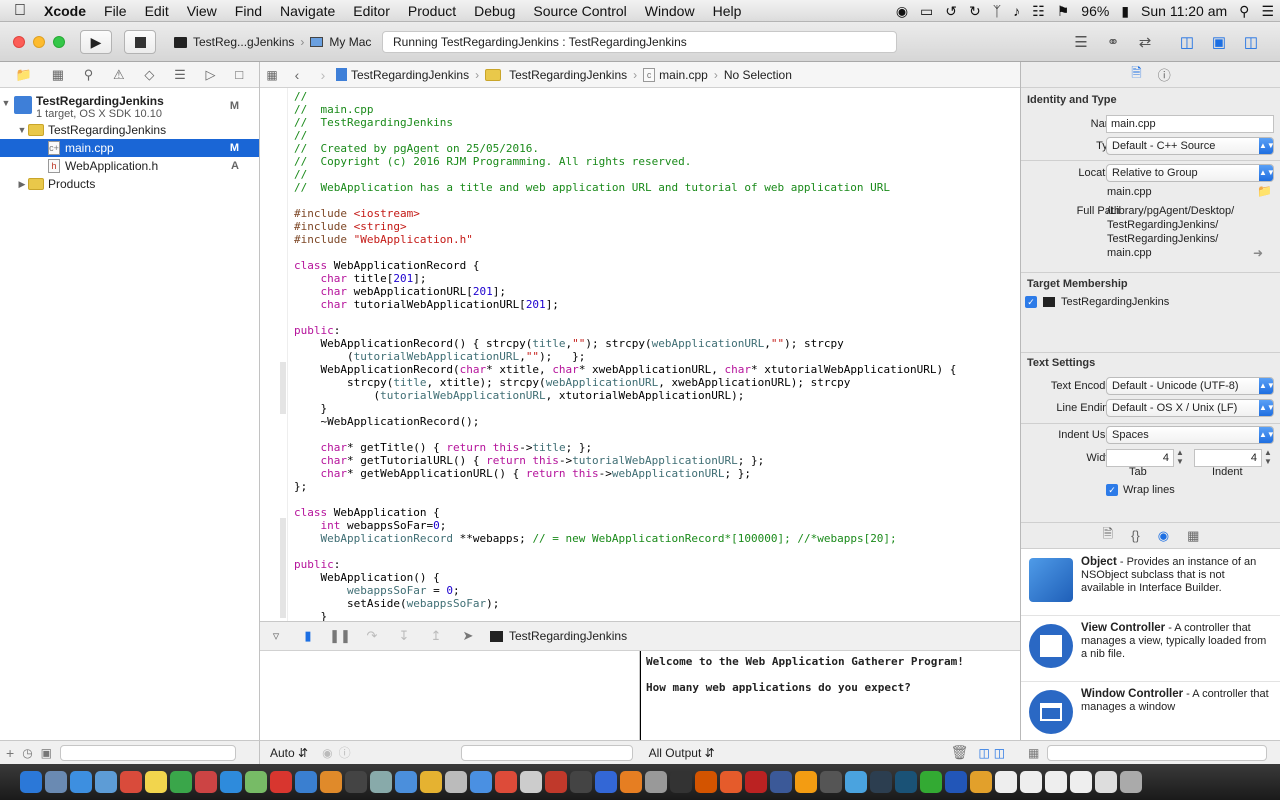 Image resolution: width=1280 pixels, height=800 pixels. What do you see at coordinates (450, 695) in the screenshot?
I see `variables-view` at bounding box center [450, 695].